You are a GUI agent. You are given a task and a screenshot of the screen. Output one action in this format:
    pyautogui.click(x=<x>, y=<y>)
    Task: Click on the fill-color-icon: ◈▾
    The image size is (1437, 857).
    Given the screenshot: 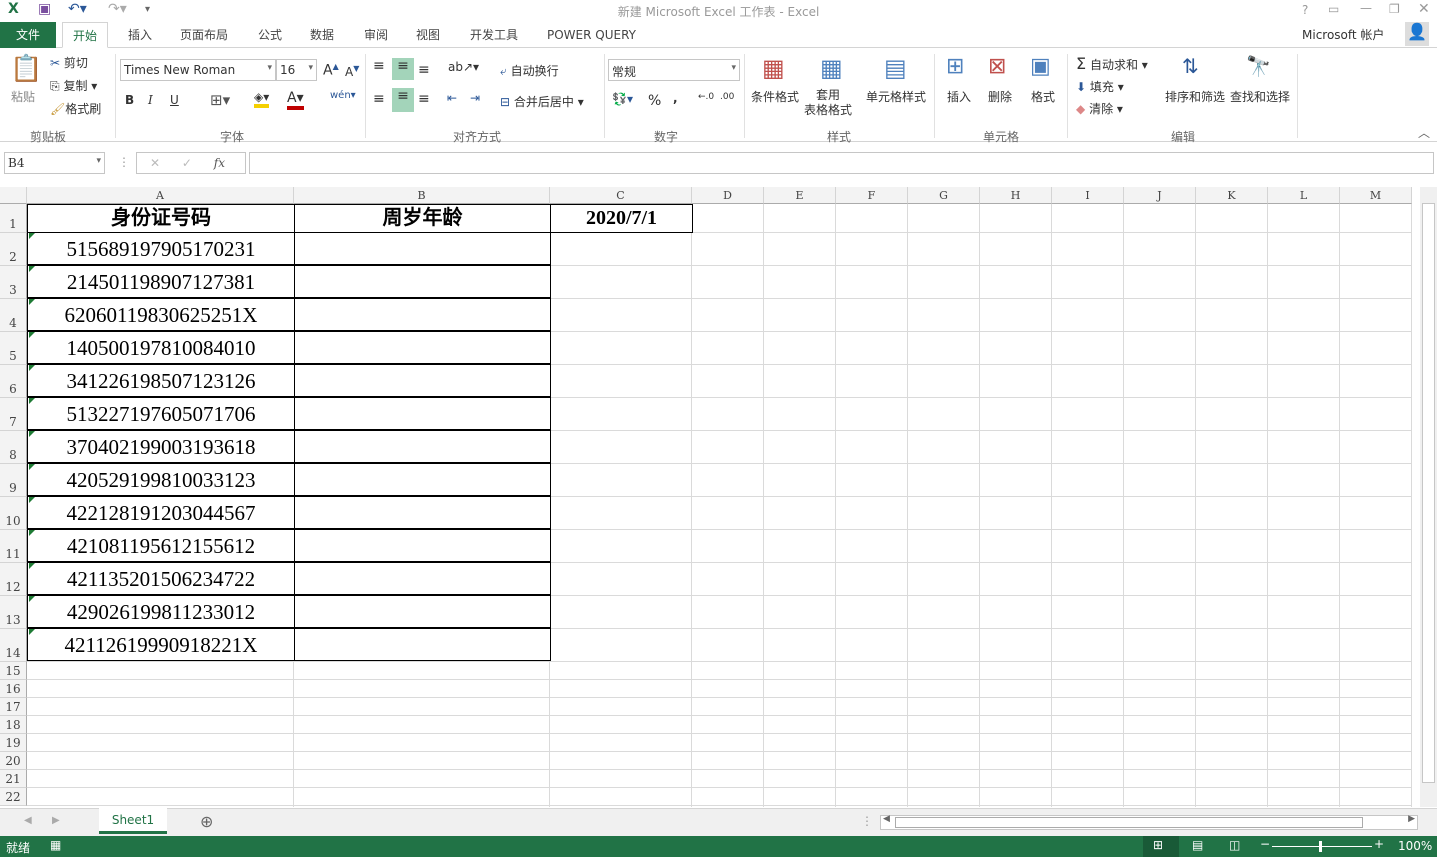 What is the action you would take?
    pyautogui.click(x=262, y=99)
    